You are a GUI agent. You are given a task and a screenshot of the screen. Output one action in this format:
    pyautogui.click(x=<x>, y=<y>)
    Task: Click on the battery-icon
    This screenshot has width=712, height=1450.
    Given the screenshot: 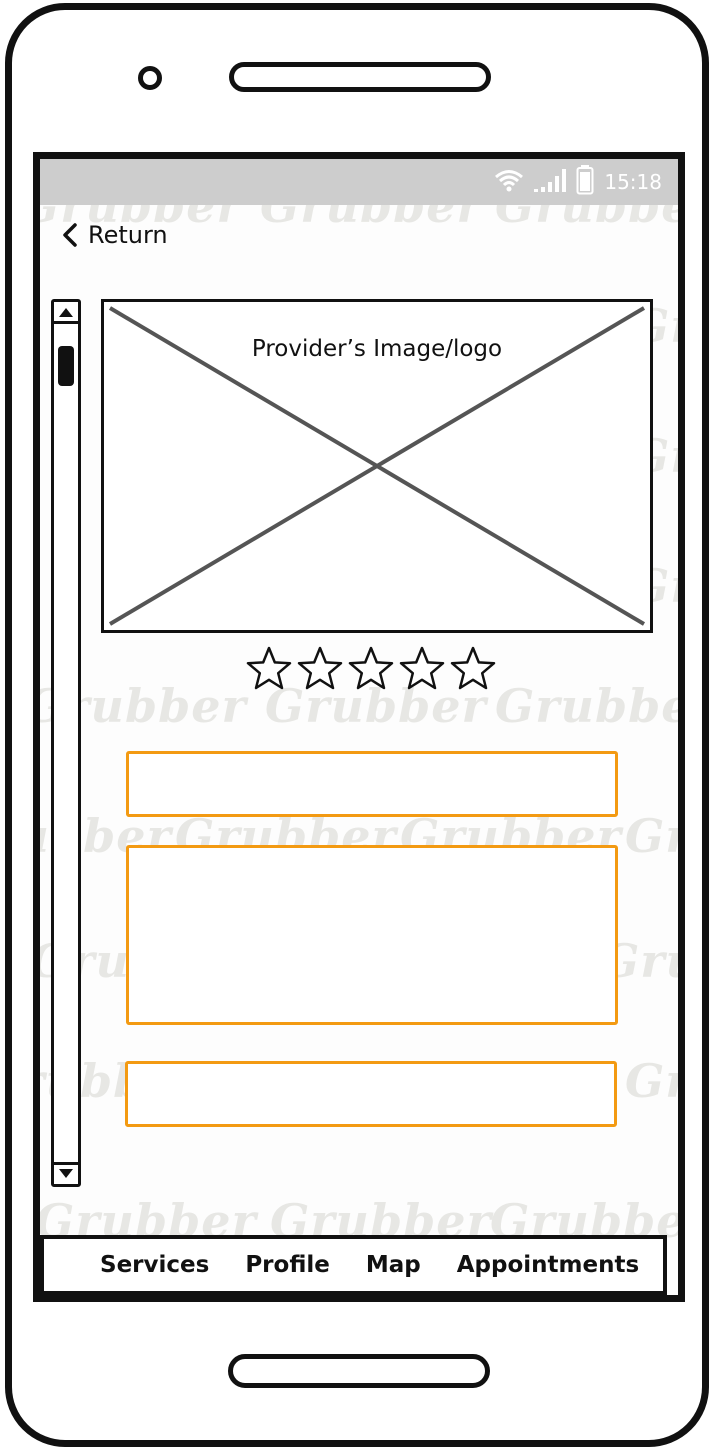 What is the action you would take?
    pyautogui.click(x=585, y=182)
    